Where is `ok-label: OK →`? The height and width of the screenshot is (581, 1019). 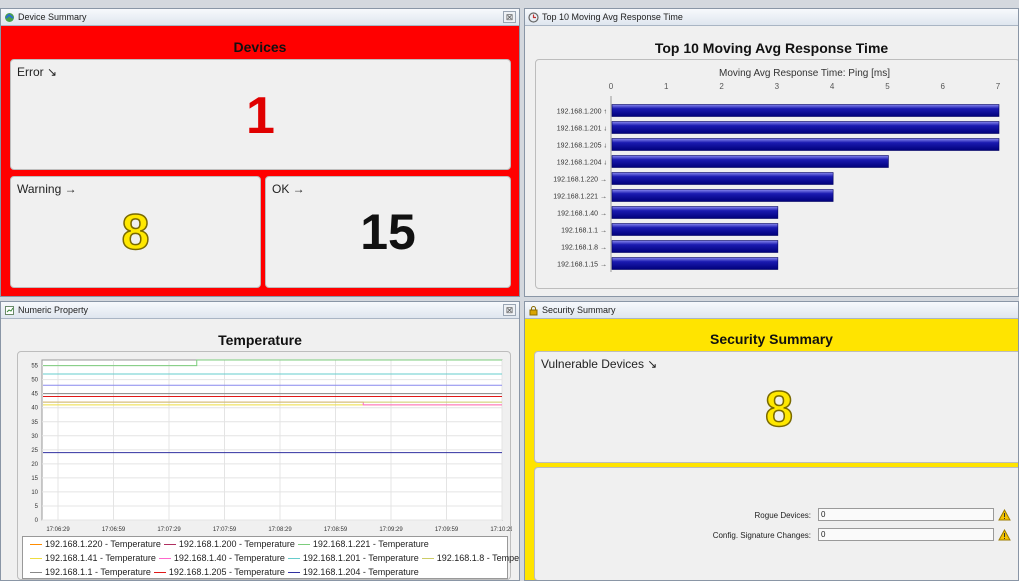 ok-label: OK → is located at coordinates (288, 189).